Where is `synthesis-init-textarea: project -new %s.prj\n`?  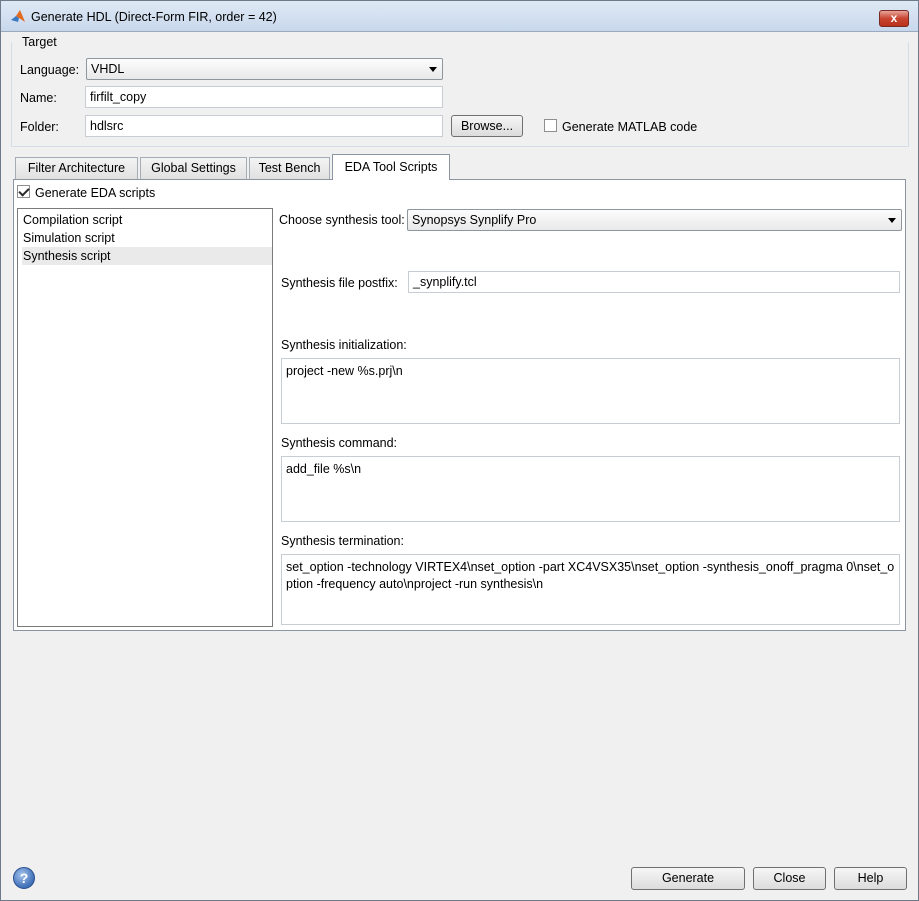
synthesis-init-textarea: project -new %s.prj\n is located at coordinates (590, 391).